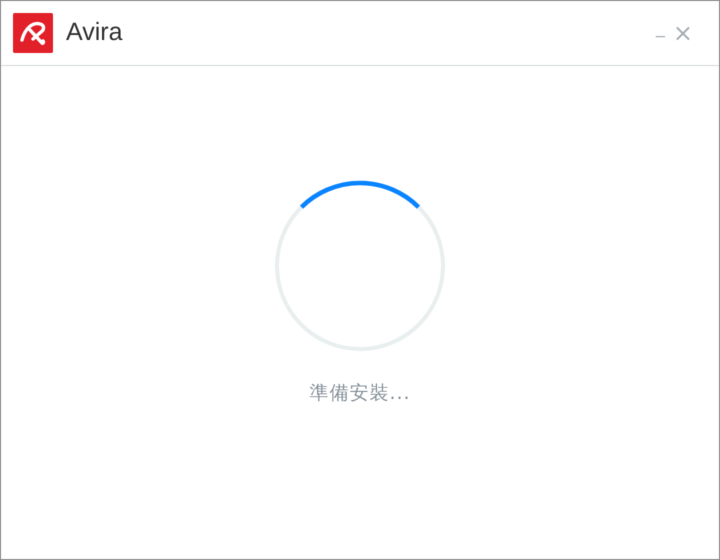 The width and height of the screenshot is (720, 560). I want to click on umbrella-logo-icon, so click(33, 33).